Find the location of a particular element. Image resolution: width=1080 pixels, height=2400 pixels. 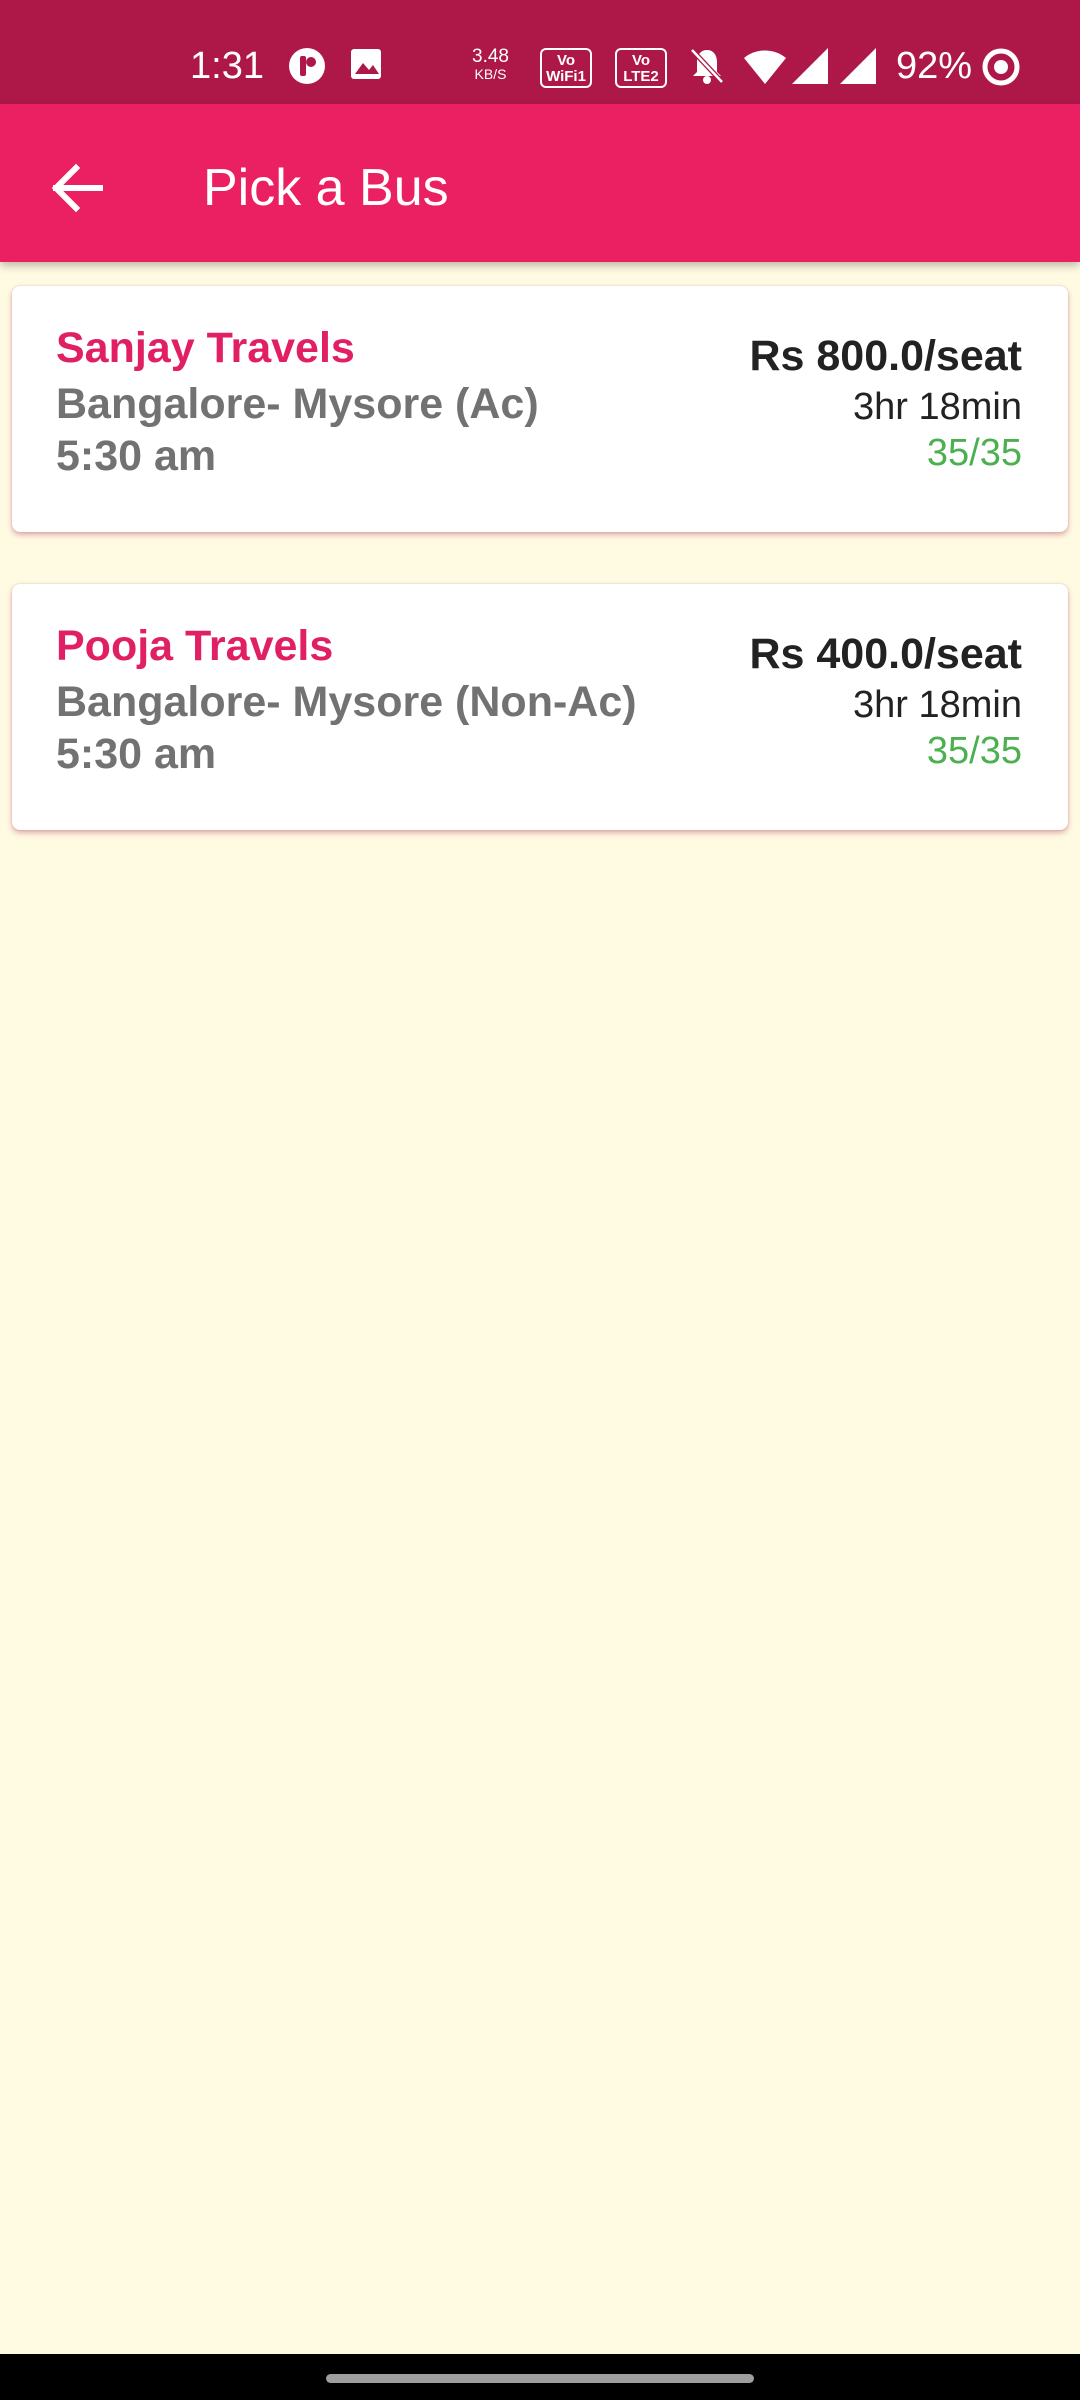

bus-price: Rs 400.0/seat is located at coordinates (885, 654).